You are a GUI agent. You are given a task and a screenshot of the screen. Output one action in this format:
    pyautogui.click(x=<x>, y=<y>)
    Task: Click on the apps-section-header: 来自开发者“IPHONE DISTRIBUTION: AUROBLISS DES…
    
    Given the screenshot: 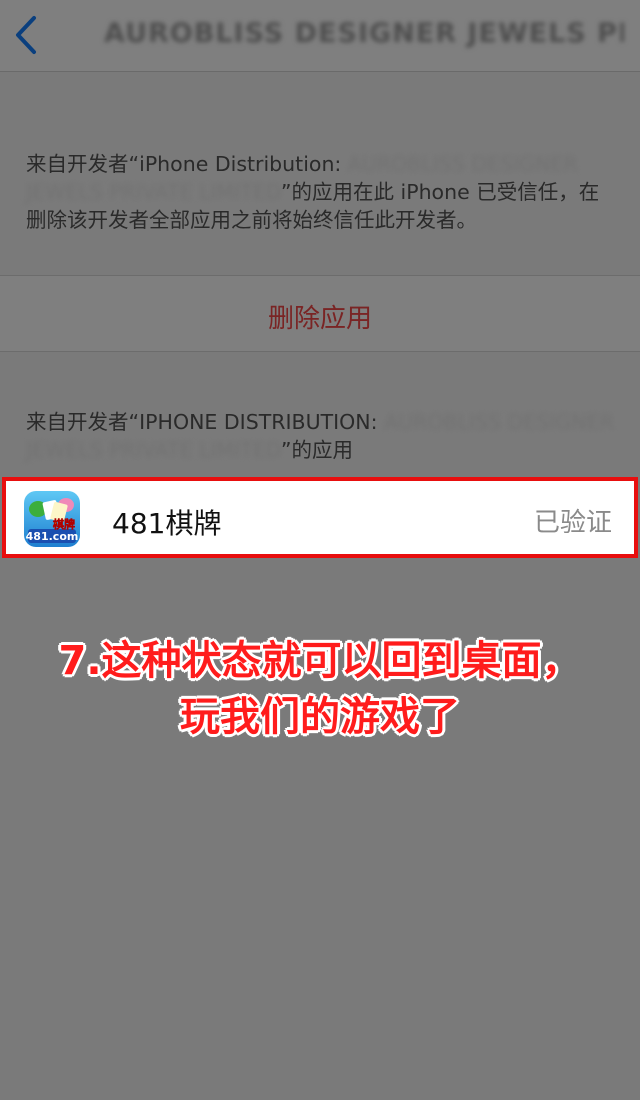 What is the action you would take?
    pyautogui.click(x=321, y=436)
    